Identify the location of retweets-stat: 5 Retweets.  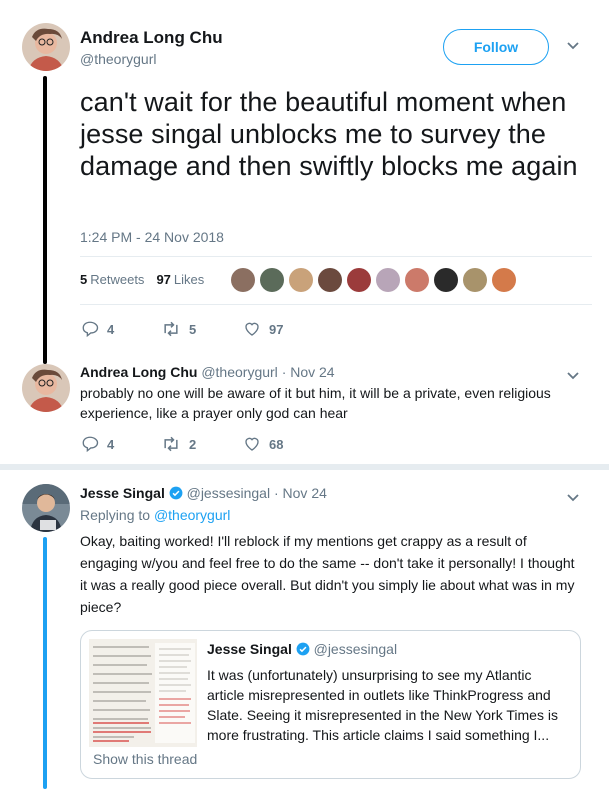
(112, 279).